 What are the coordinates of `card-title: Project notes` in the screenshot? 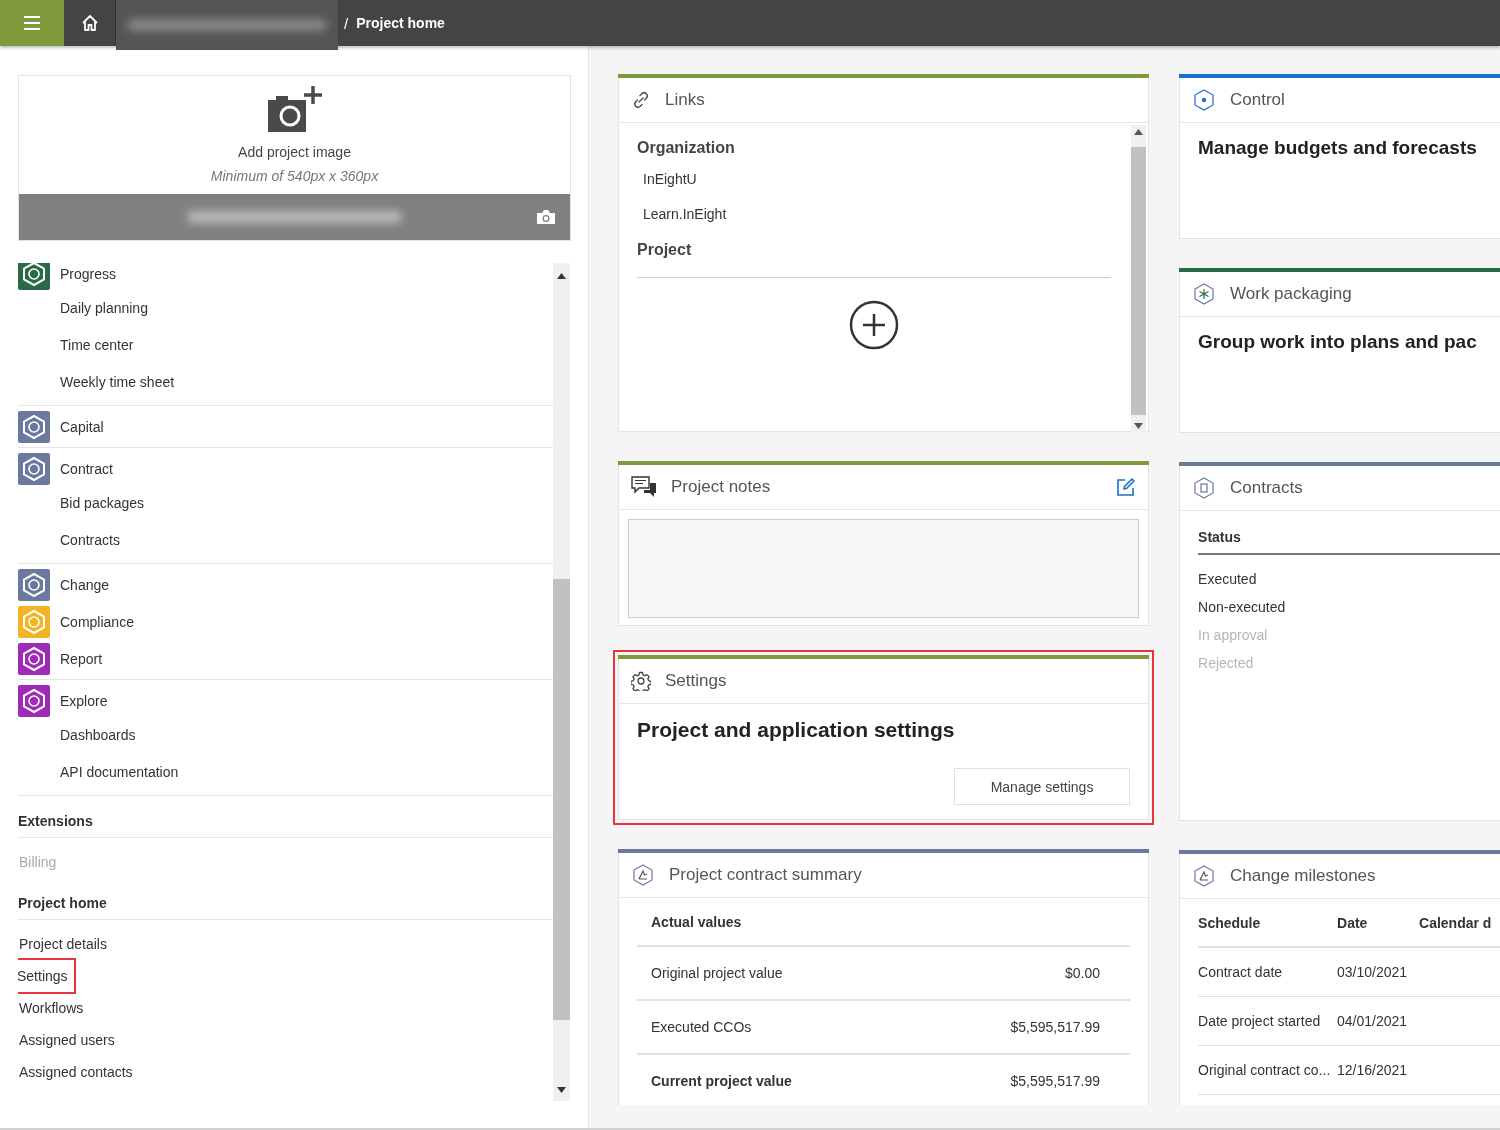 It's located at (721, 487).